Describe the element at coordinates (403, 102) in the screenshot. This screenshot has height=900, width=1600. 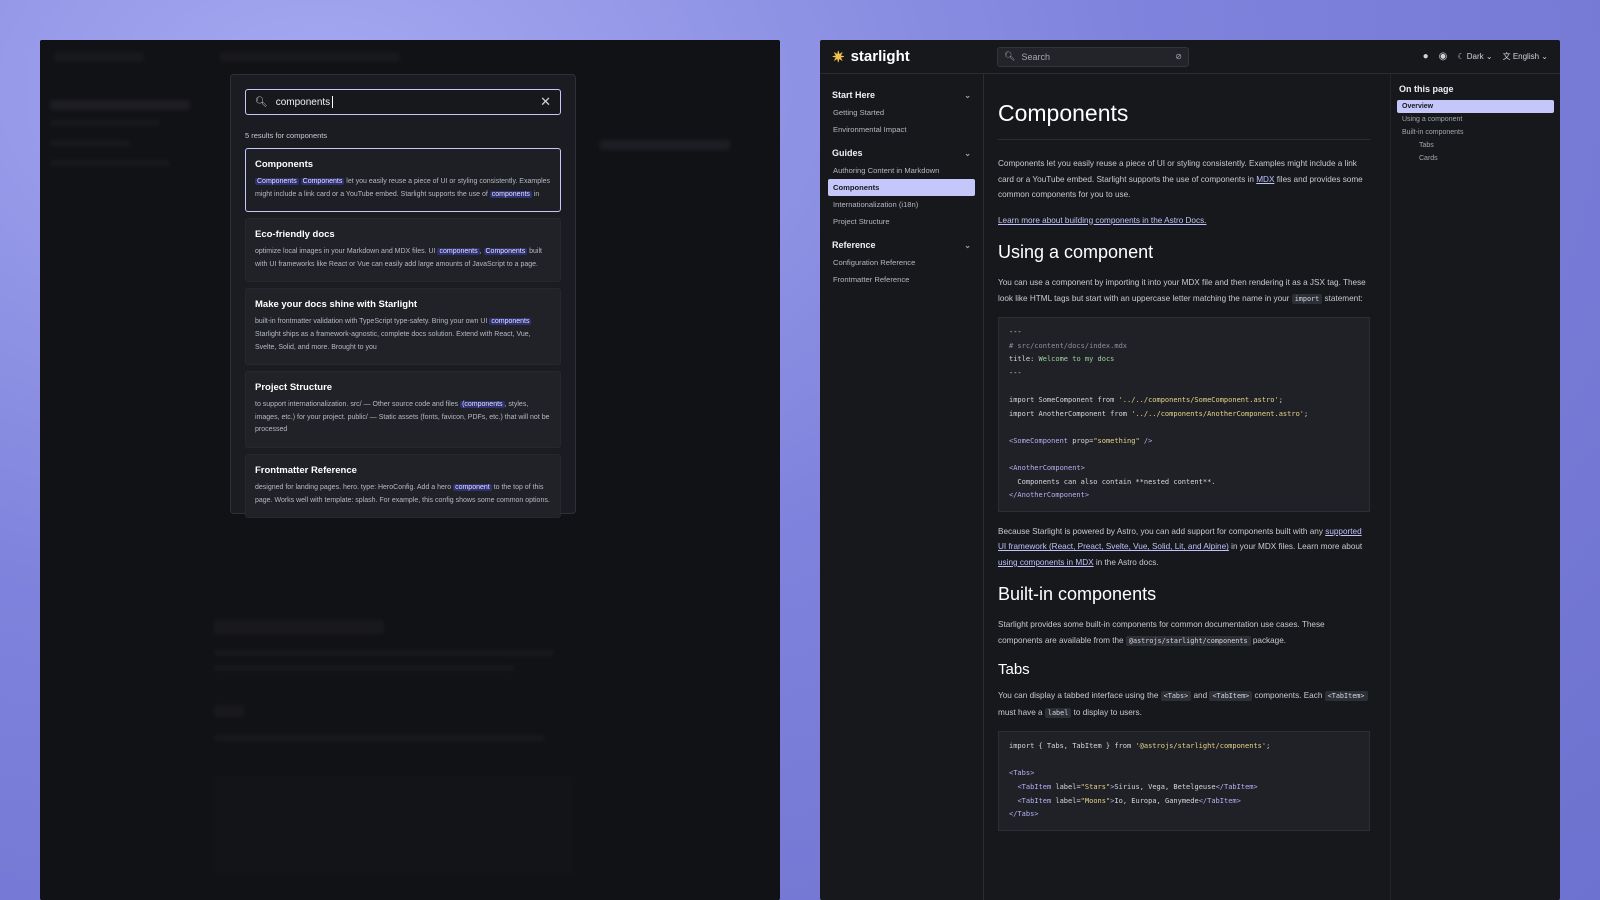
I see `search-field: 🔍︎ components ✕` at that location.